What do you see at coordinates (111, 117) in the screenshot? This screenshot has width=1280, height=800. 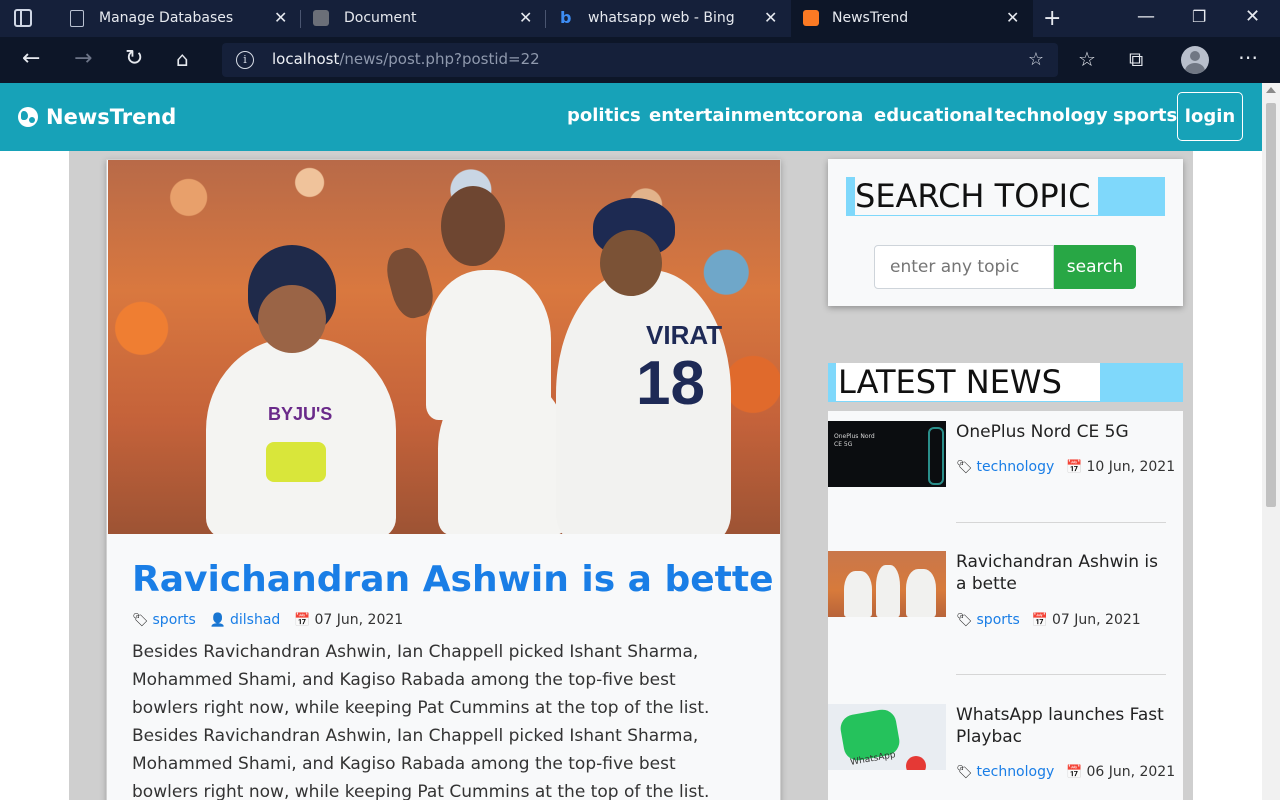 I see `brand-name: NewsTrend` at bounding box center [111, 117].